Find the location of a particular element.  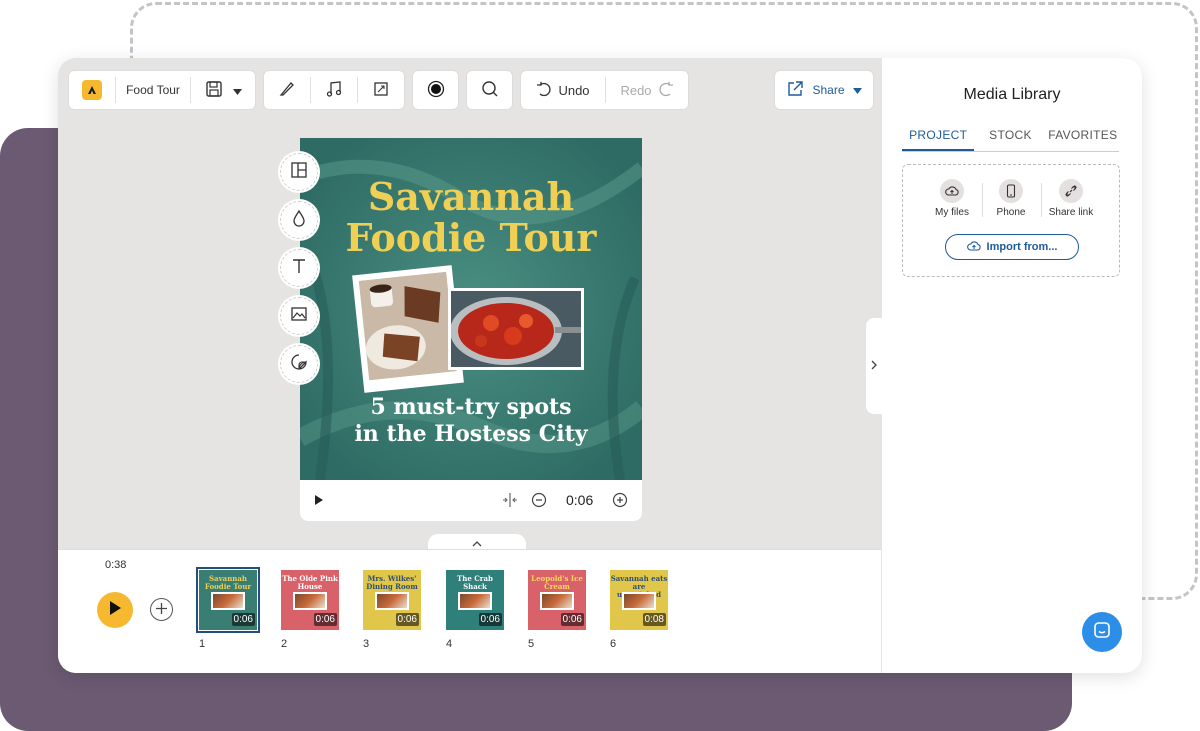

search-toolbar is located at coordinates (489, 90).